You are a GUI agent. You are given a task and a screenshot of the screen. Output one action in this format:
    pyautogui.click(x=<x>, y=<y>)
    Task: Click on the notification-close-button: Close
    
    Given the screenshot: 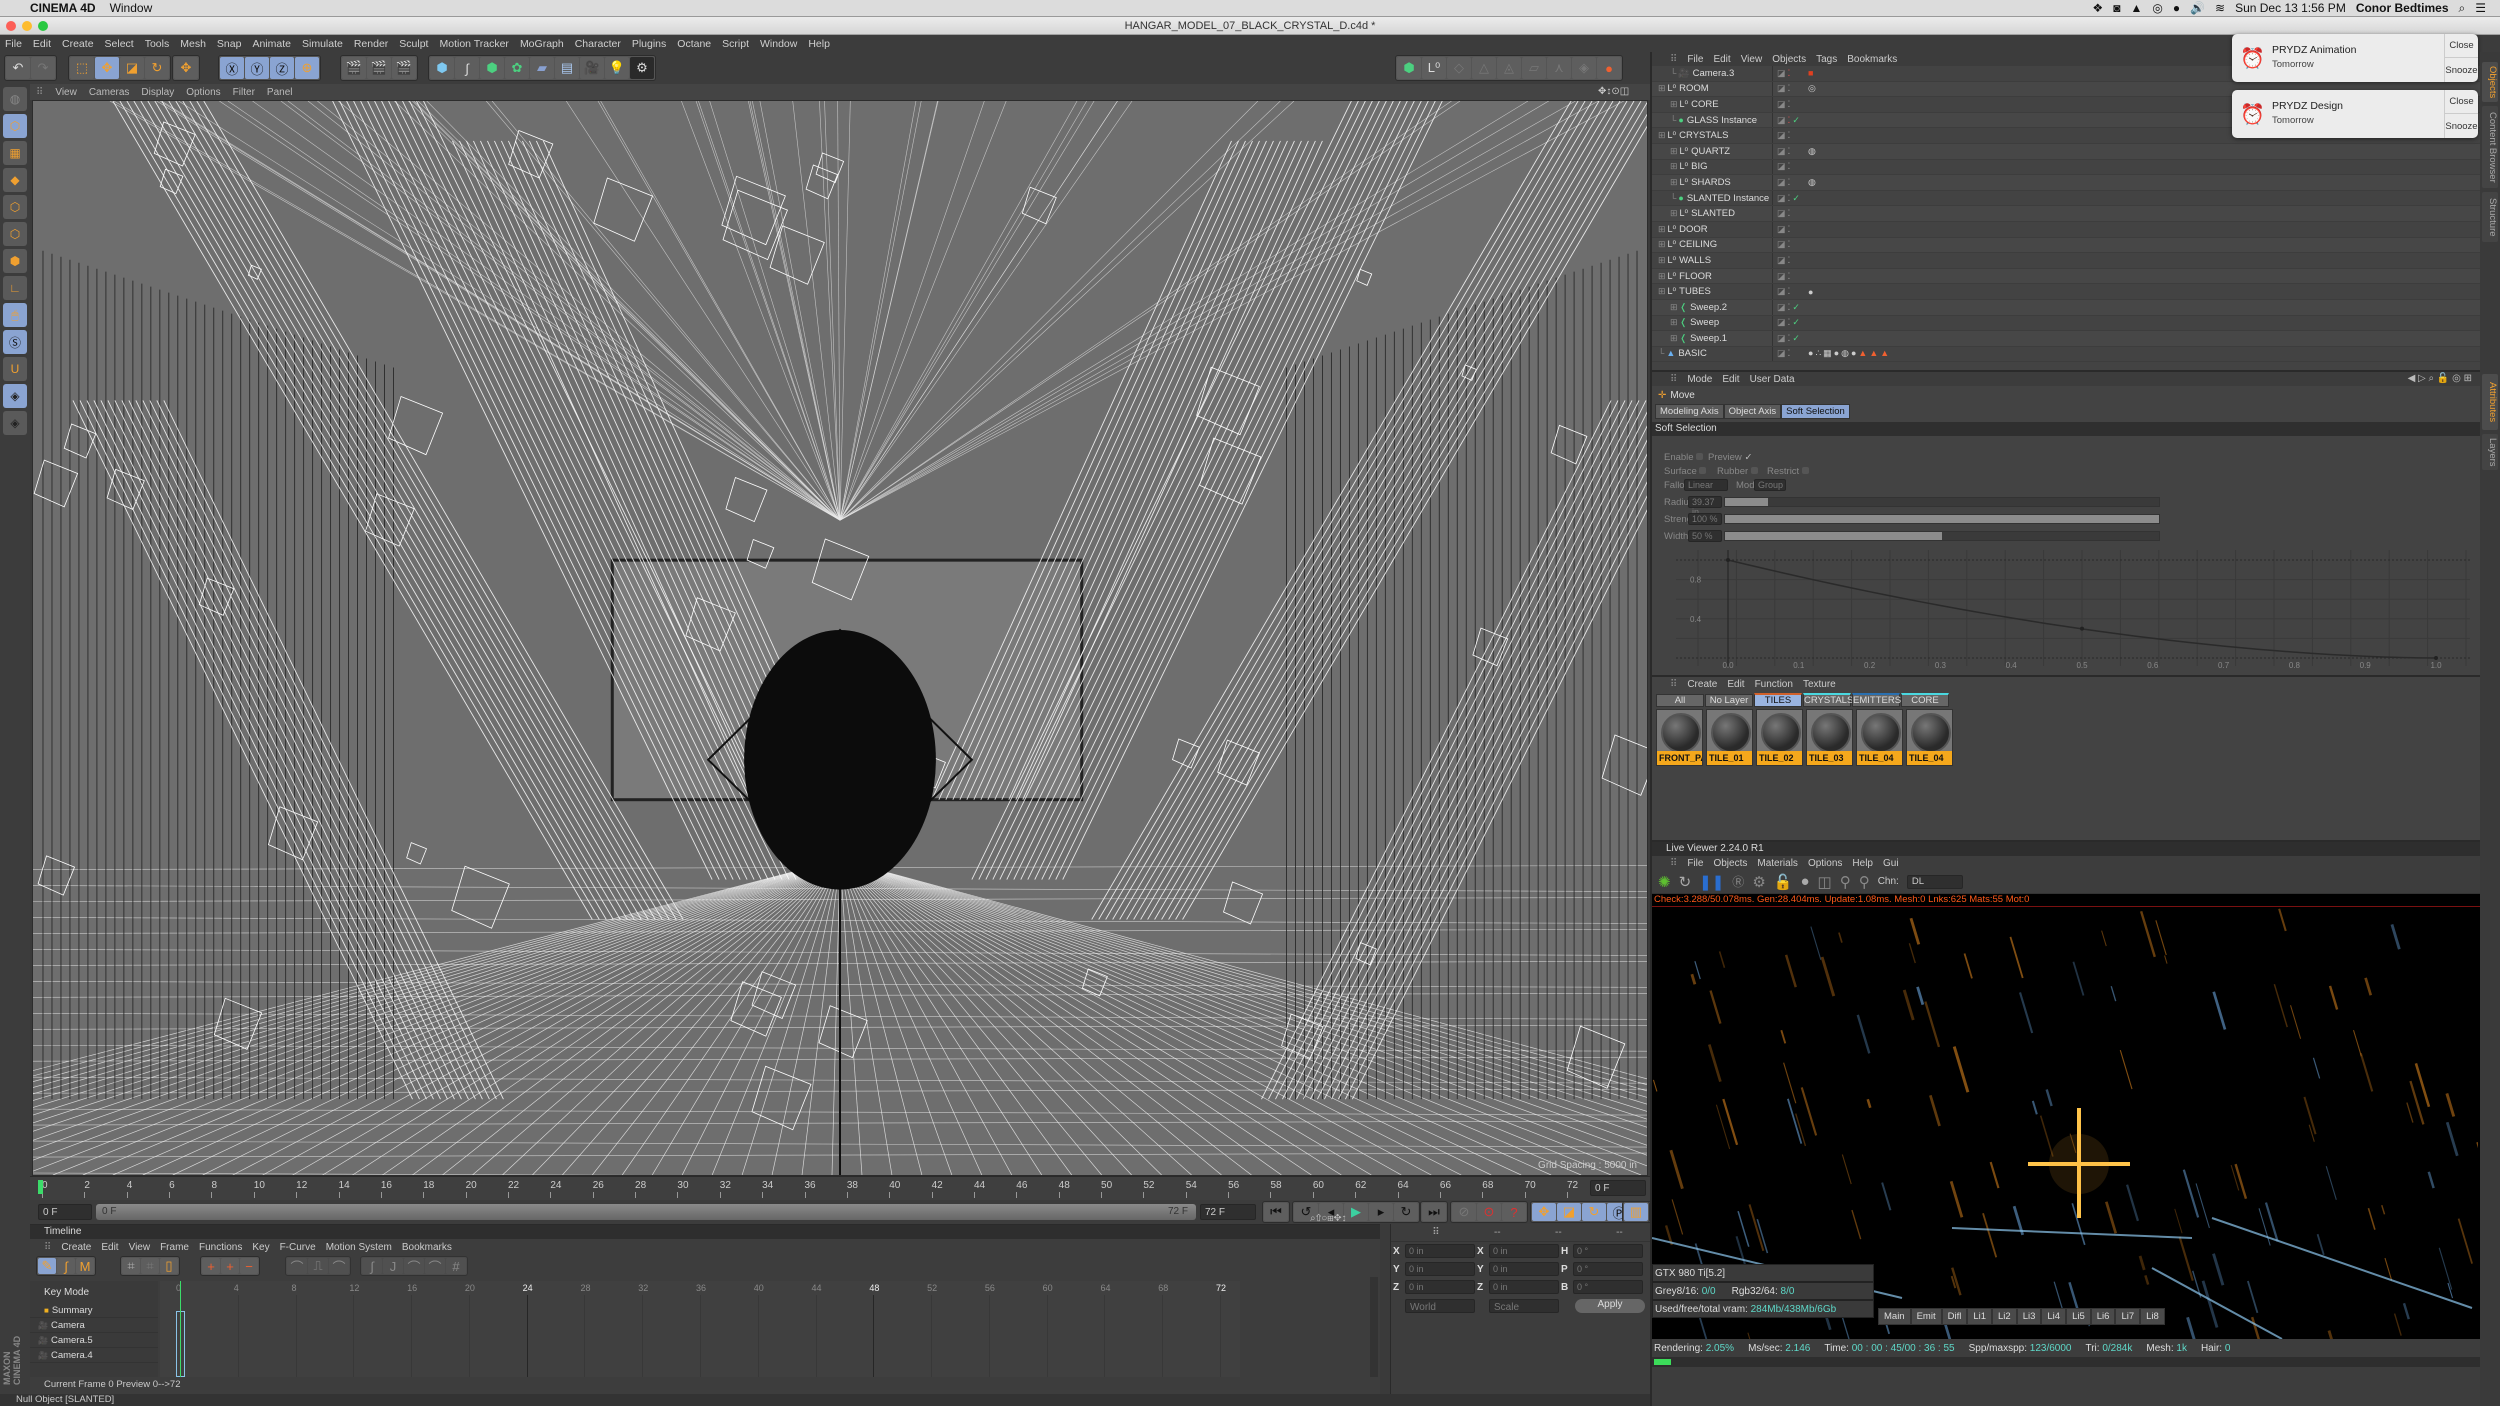 What is the action you would take?
    pyautogui.click(x=2461, y=46)
    